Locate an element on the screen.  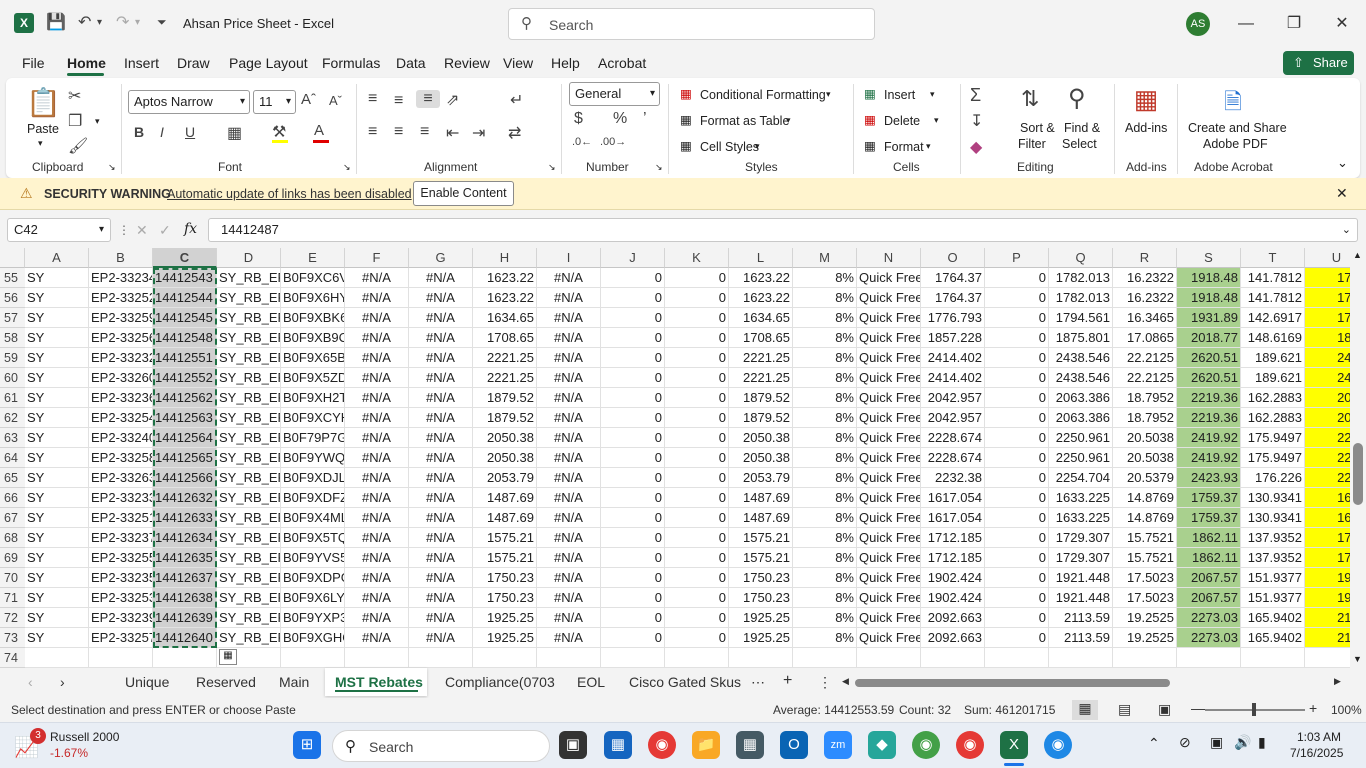
decrease-indent-icon: ⇤ is located at coordinates (452, 133).